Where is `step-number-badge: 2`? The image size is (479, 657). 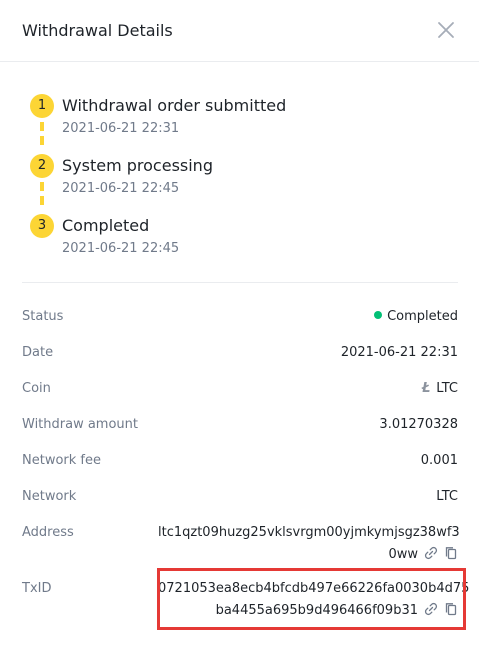
step-number-badge: 2 is located at coordinates (42, 166).